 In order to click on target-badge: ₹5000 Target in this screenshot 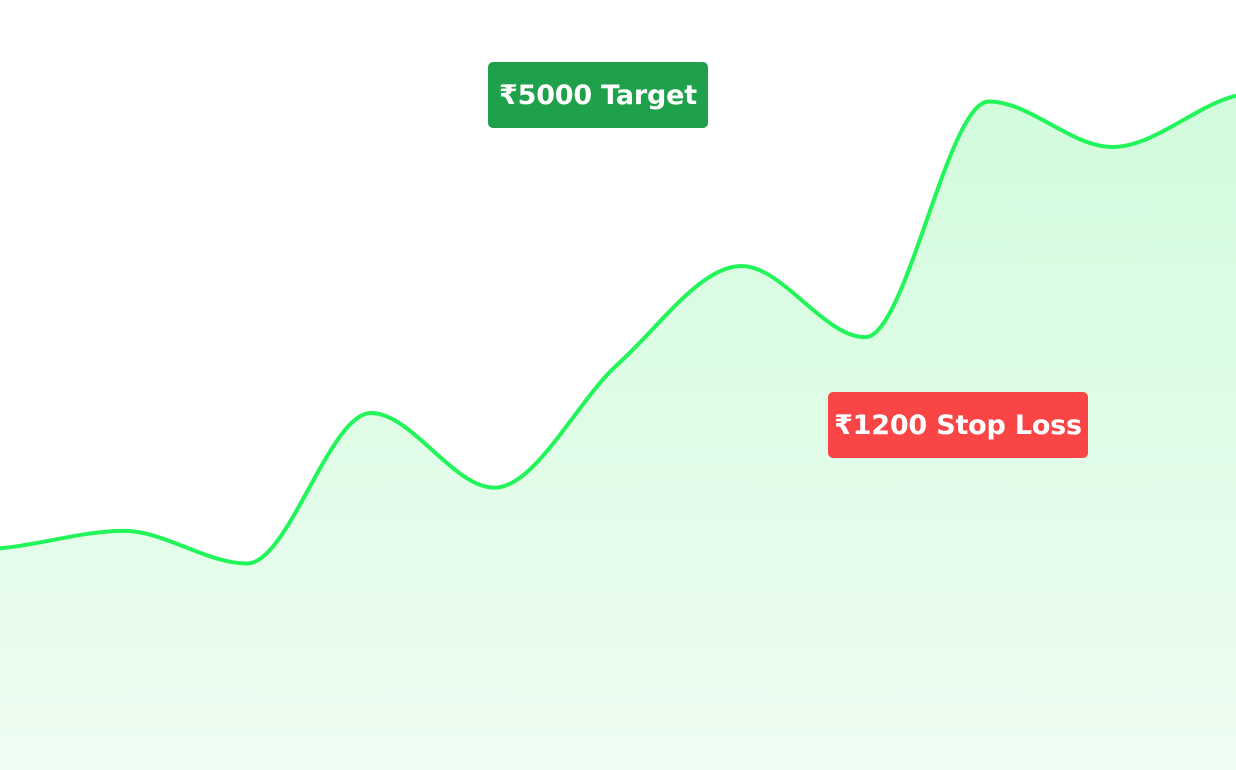, I will do `click(598, 95)`.